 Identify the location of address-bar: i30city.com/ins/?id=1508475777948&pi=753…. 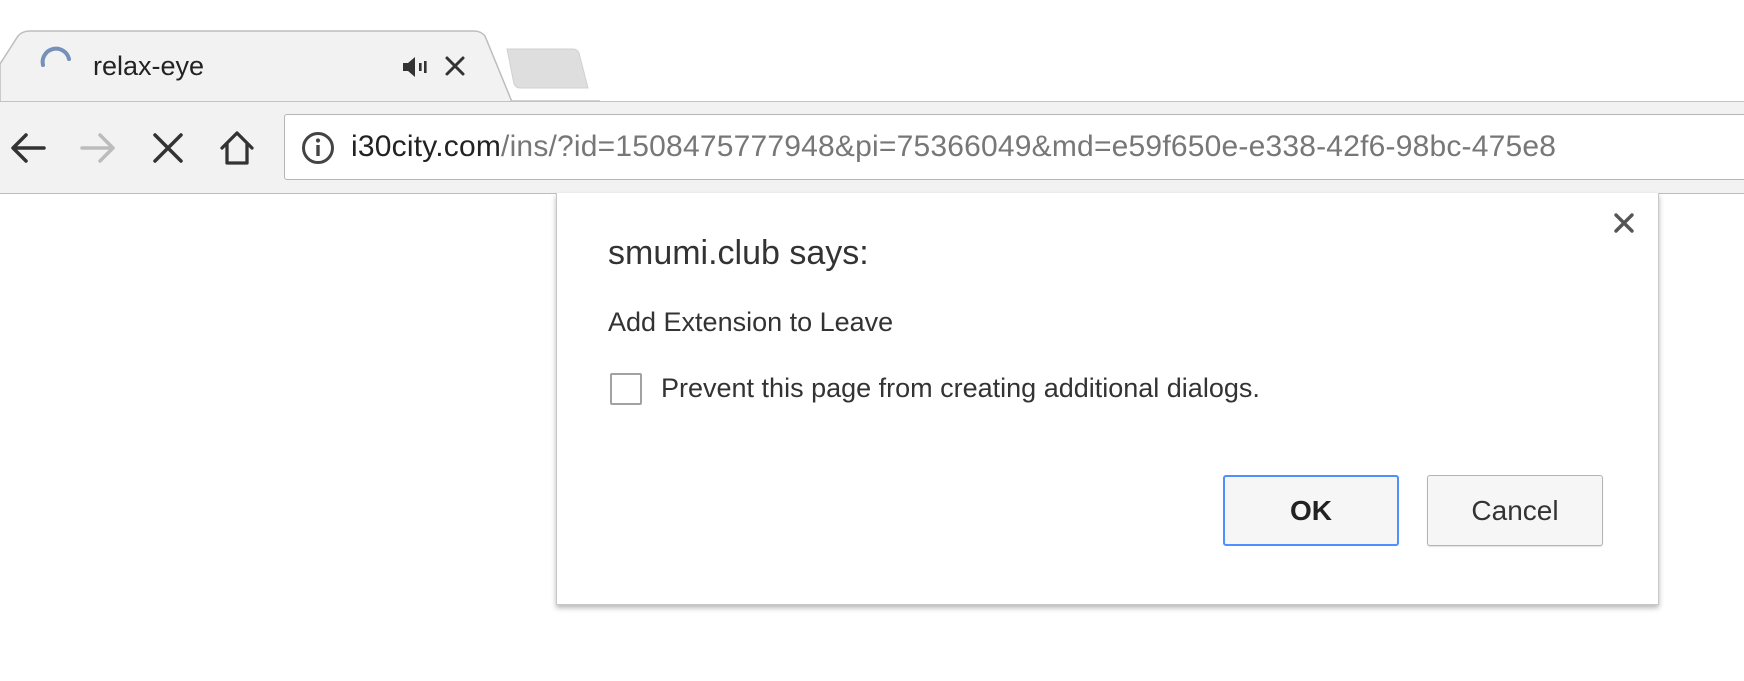
(1014, 147).